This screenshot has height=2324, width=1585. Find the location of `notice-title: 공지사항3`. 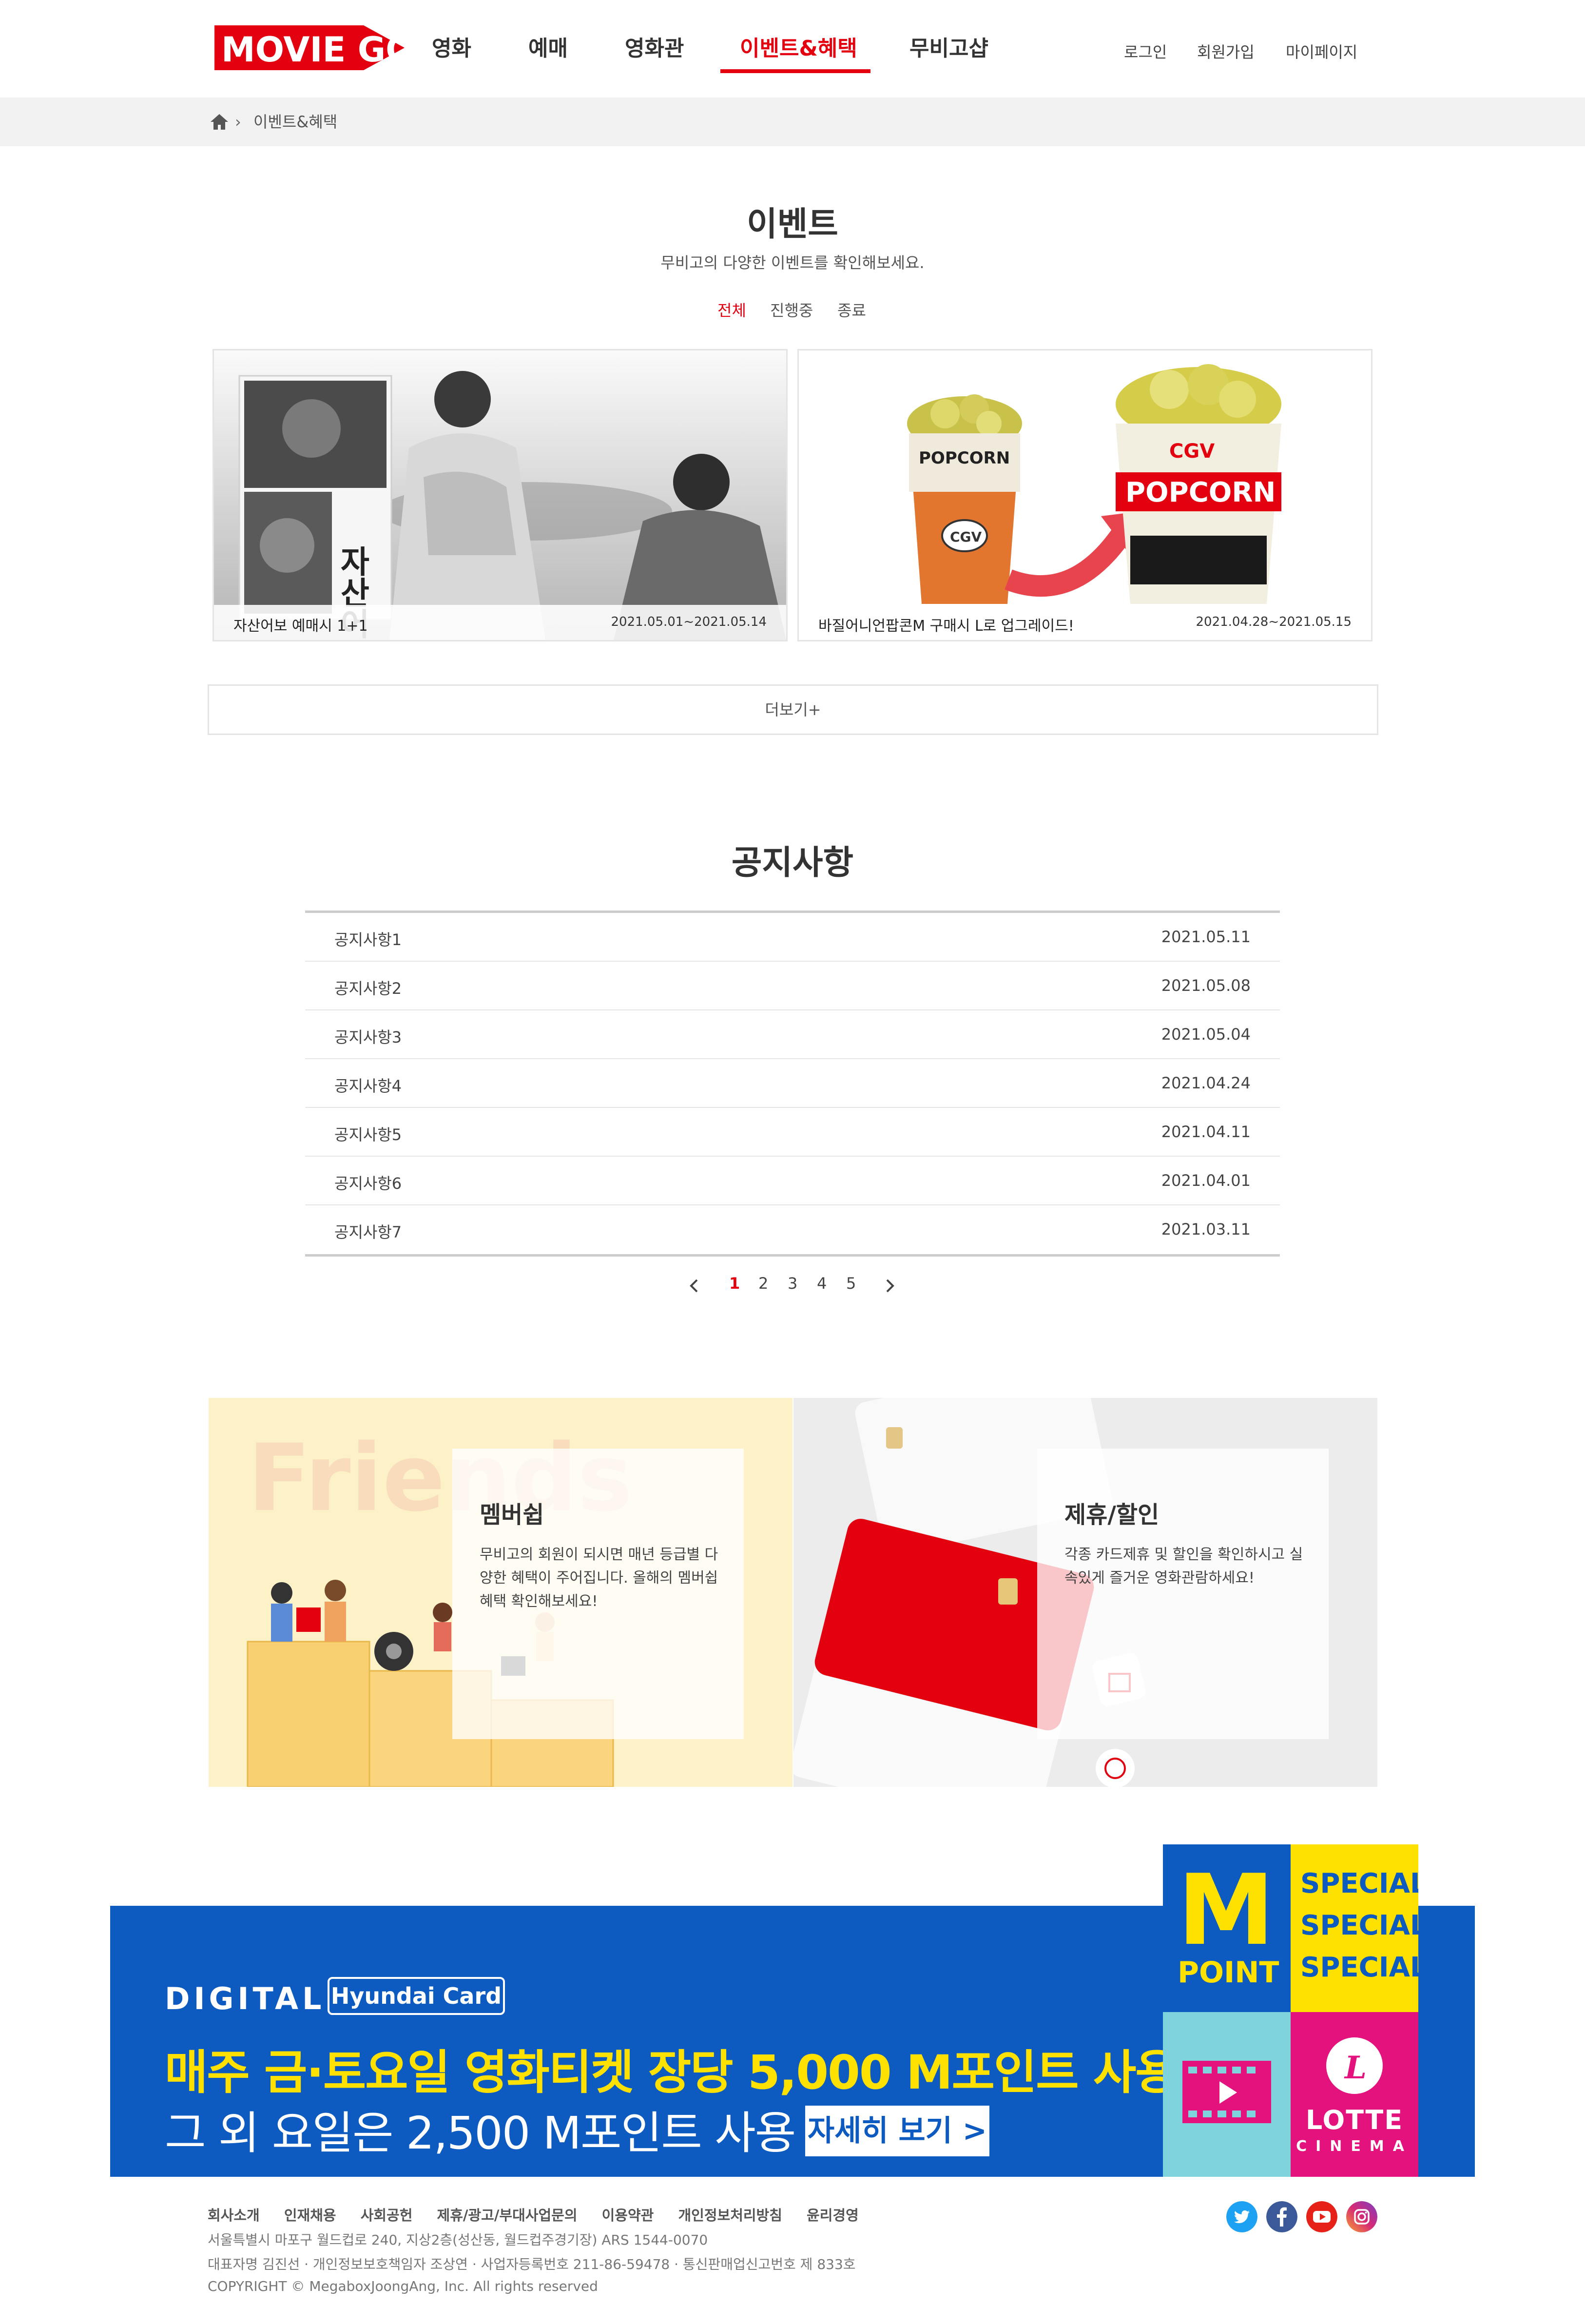

notice-title: 공지사항3 is located at coordinates (368, 1037).